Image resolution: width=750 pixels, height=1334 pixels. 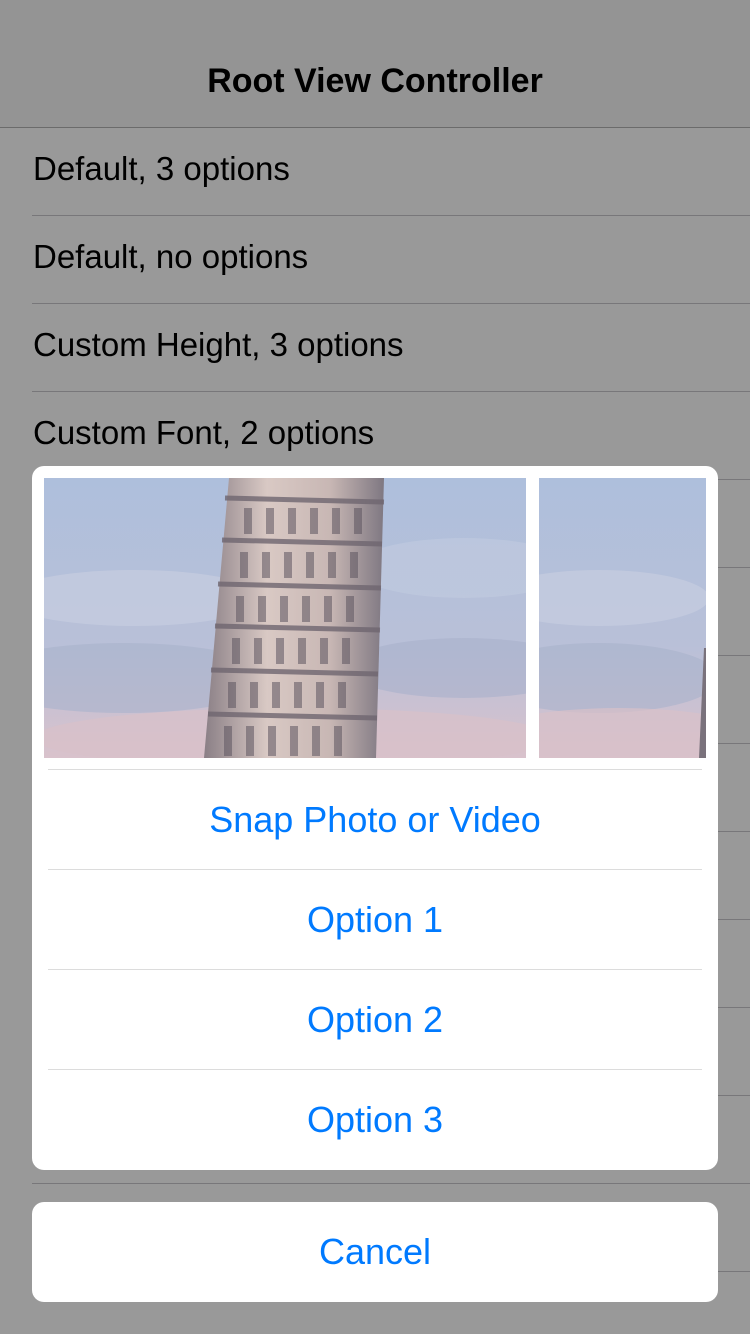 I want to click on cancel-button: Cancel, so click(x=375, y=1252).